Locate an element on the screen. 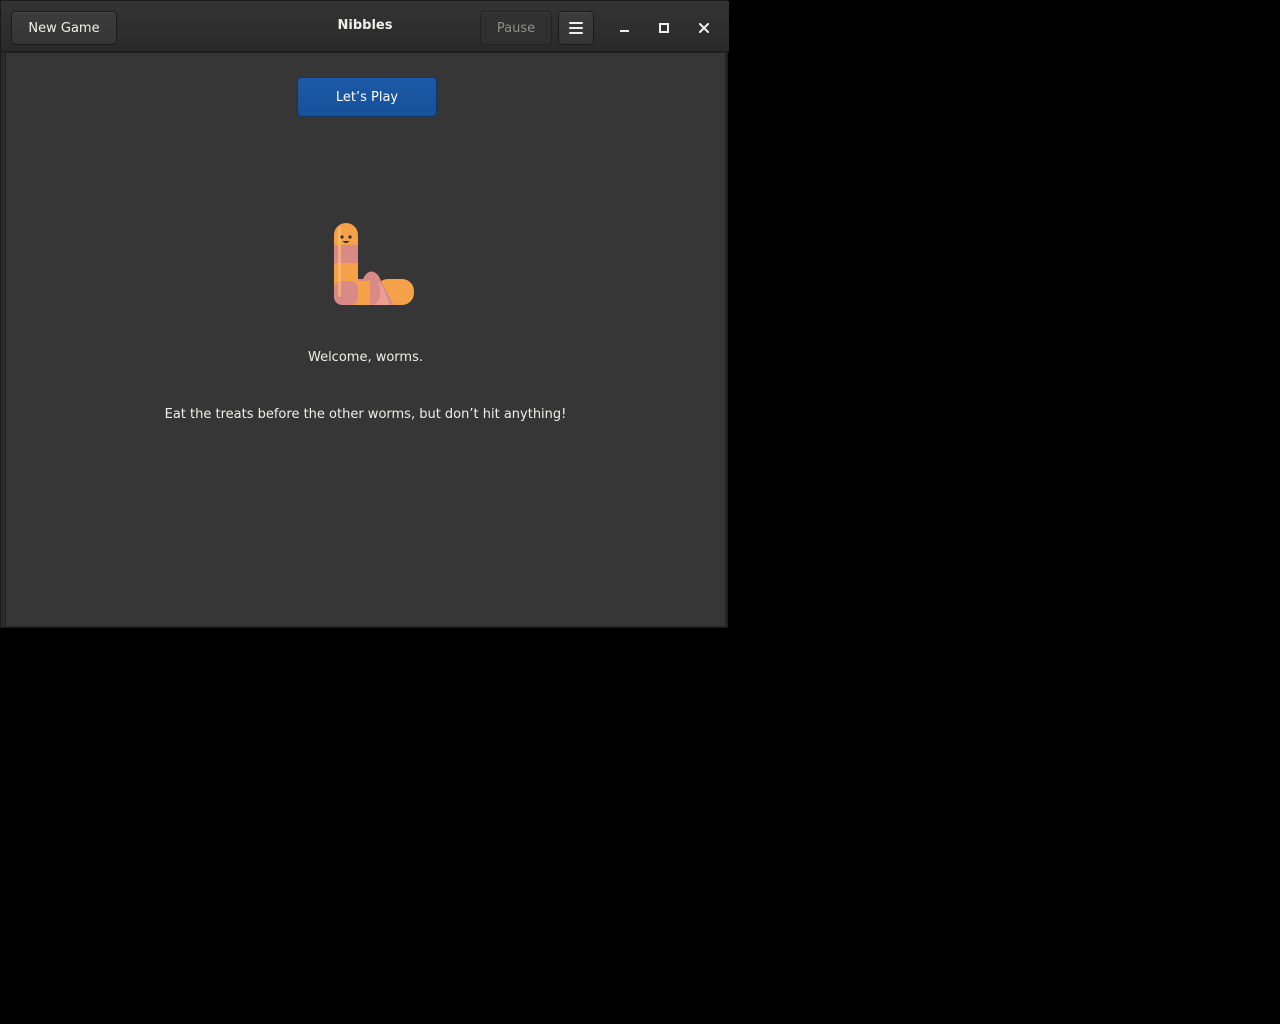 Image resolution: width=1280 pixels, height=1024 pixels. lets-play-label: Let’s Play is located at coordinates (367, 97).